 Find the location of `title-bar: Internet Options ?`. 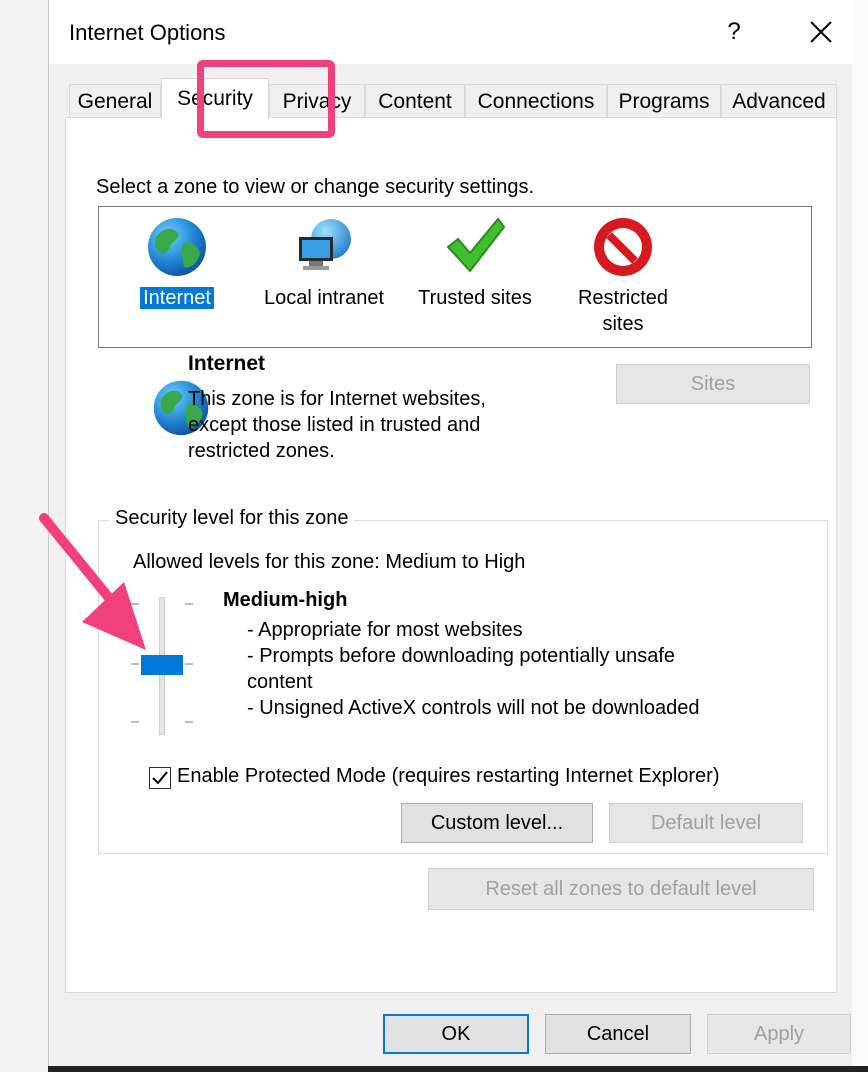

title-bar: Internet Options ? is located at coordinates (451, 32).